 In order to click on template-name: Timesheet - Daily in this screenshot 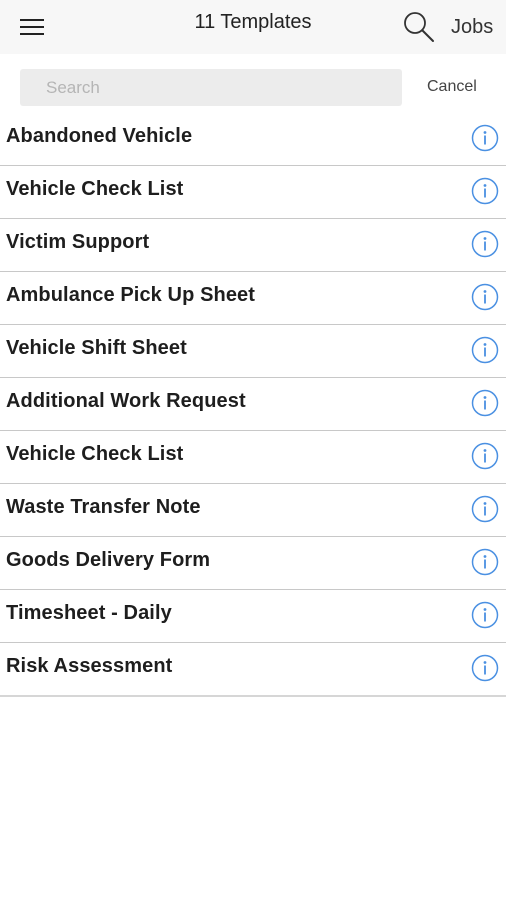, I will do `click(89, 613)`.